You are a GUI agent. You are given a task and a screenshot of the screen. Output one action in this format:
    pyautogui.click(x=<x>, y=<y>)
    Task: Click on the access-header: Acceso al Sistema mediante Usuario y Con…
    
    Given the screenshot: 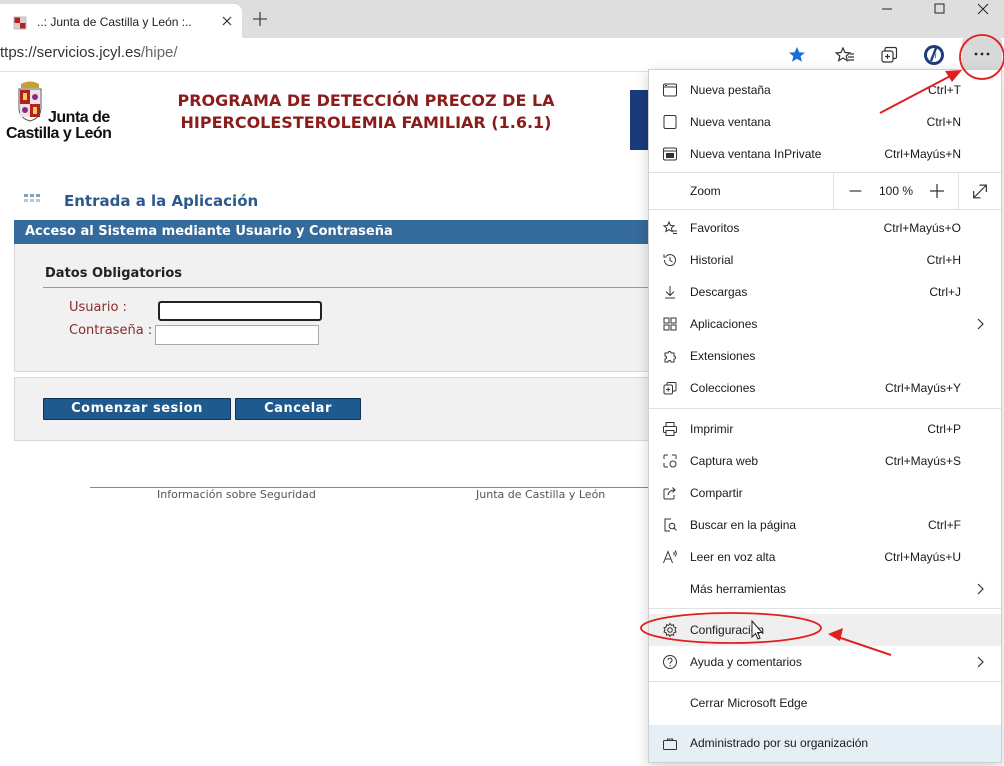 What is the action you would take?
    pyautogui.click(x=332, y=232)
    